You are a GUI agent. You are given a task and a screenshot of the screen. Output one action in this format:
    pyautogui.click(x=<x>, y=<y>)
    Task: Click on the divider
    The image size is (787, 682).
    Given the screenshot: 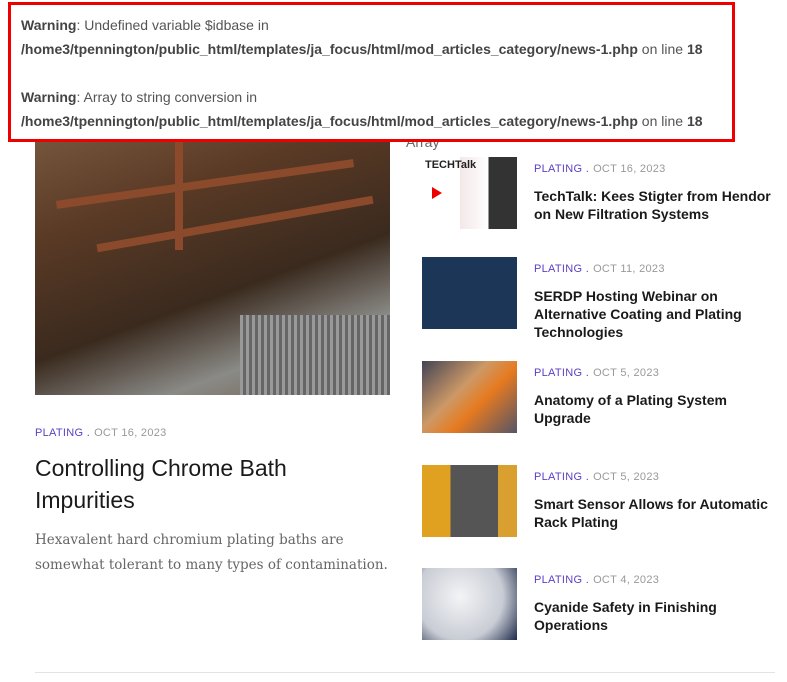 What is the action you would take?
    pyautogui.click(x=405, y=672)
    